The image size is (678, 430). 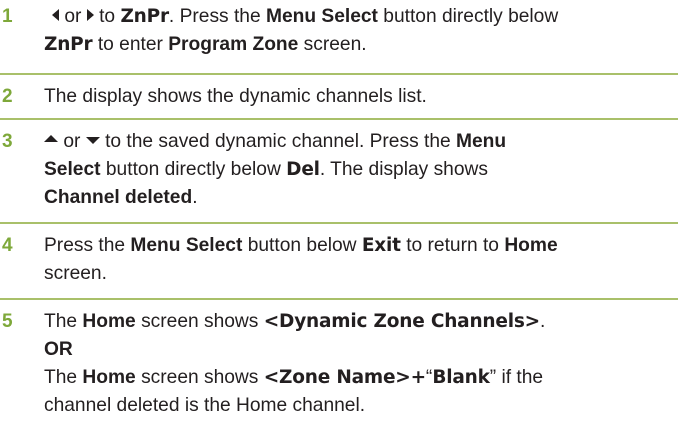 What do you see at coordinates (58, 349) in the screenshot?
I see `or-label: OR` at bounding box center [58, 349].